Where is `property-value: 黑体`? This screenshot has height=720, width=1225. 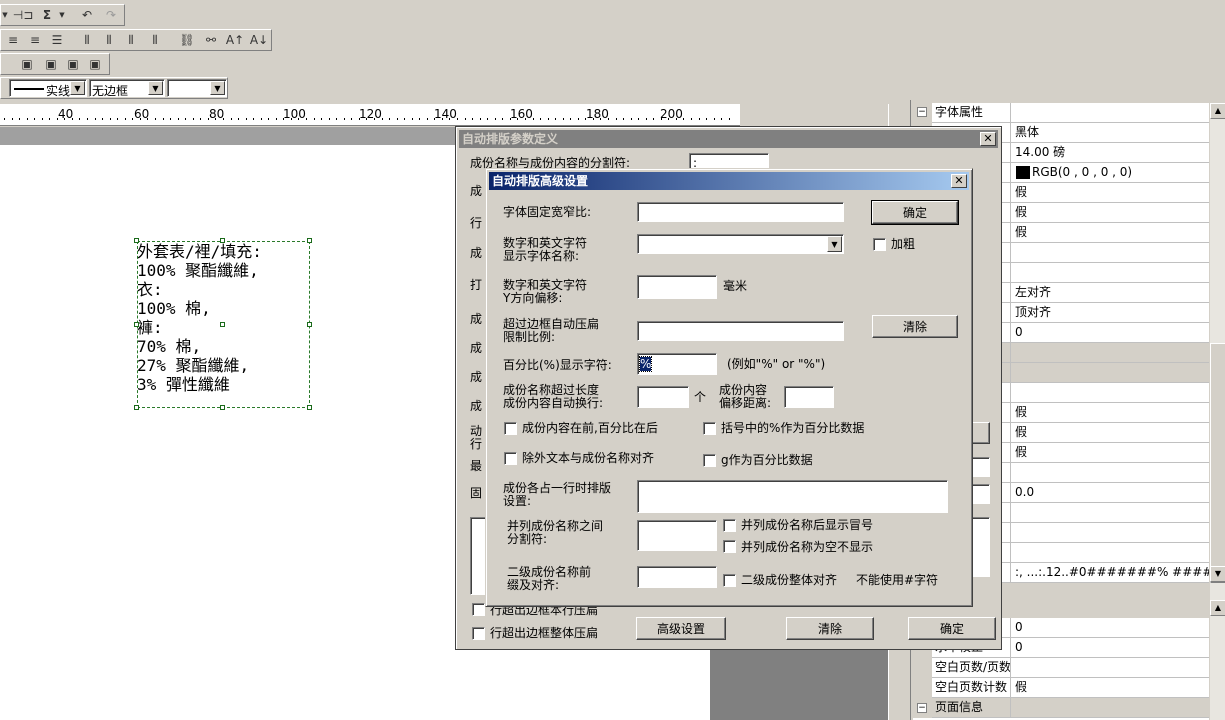
property-value: 黑体 is located at coordinates (1110, 132).